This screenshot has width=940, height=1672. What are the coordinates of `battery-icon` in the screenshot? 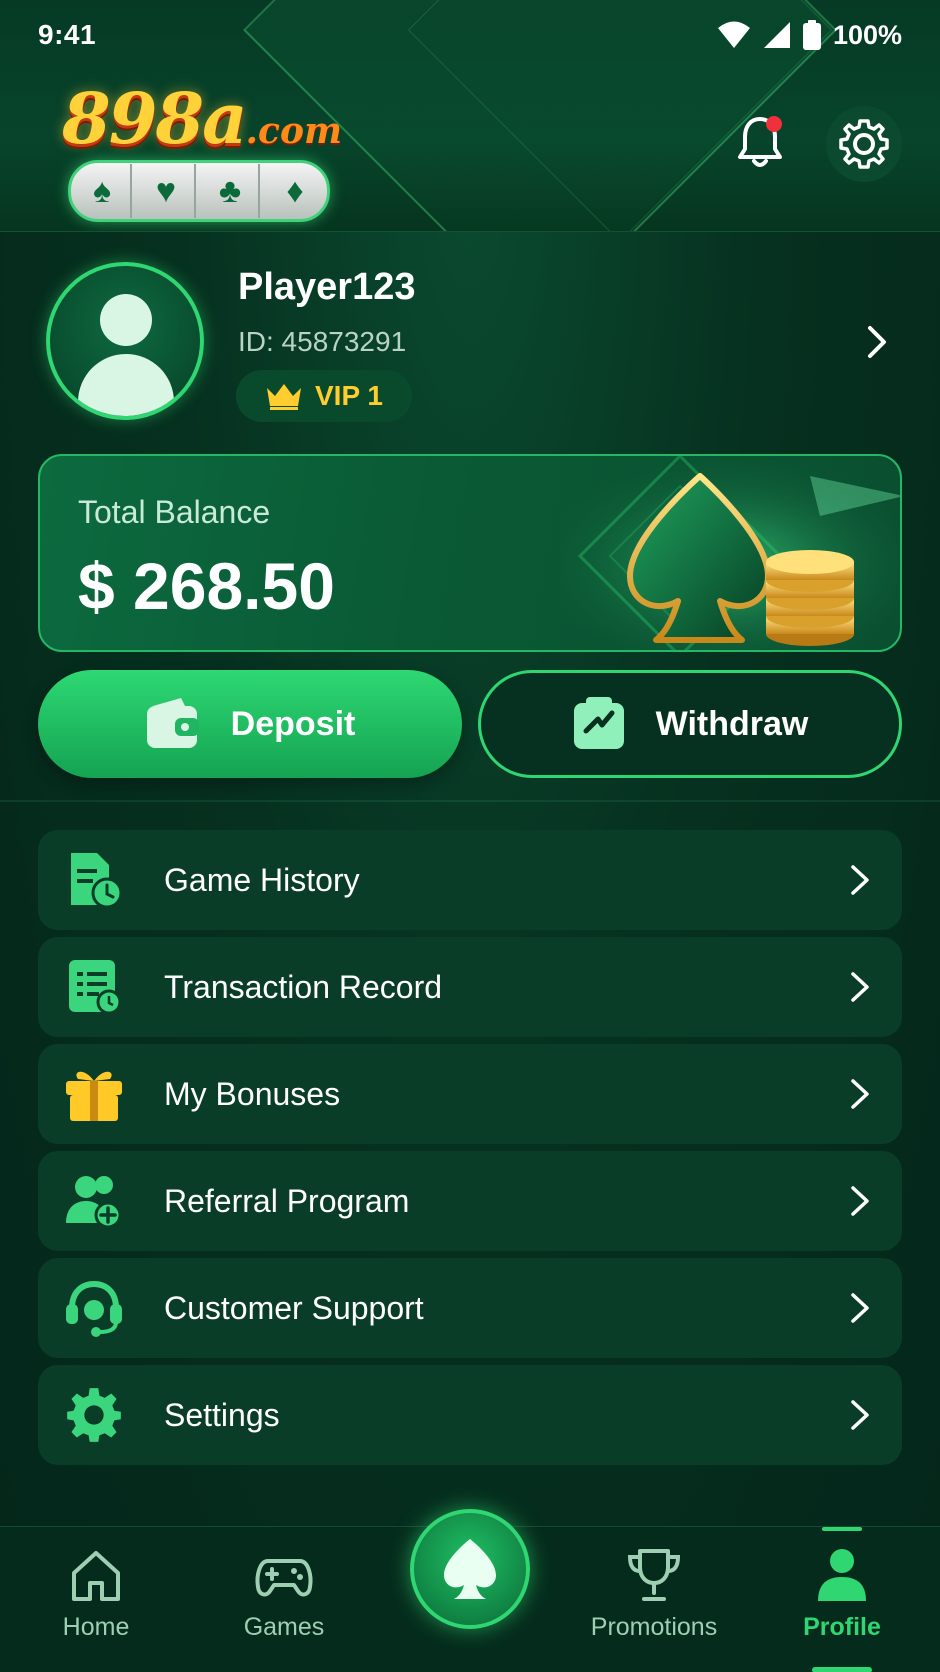 It's located at (811, 35).